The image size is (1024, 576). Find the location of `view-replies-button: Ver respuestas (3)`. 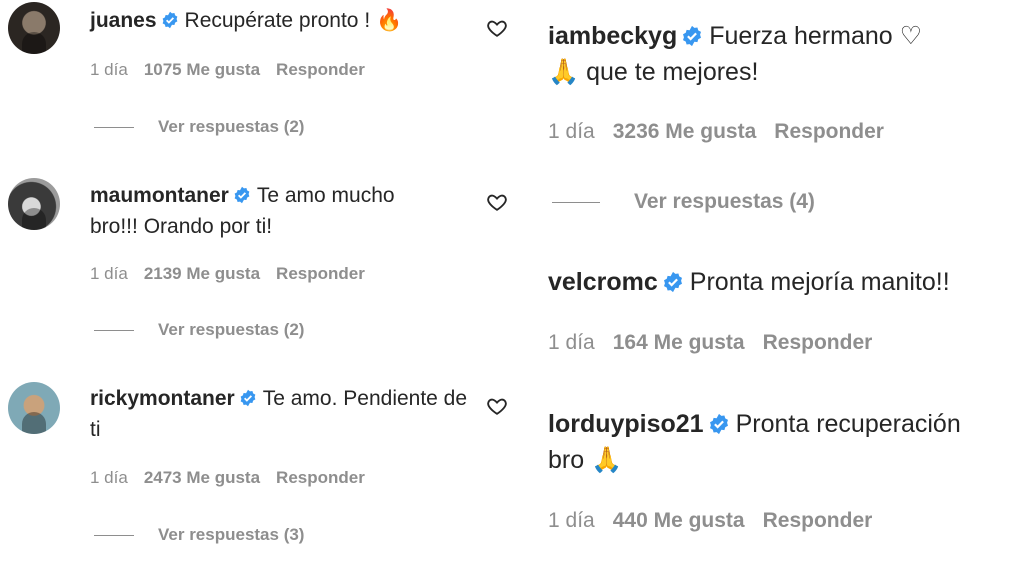

view-replies-button: Ver respuestas (3) is located at coordinates (199, 535).